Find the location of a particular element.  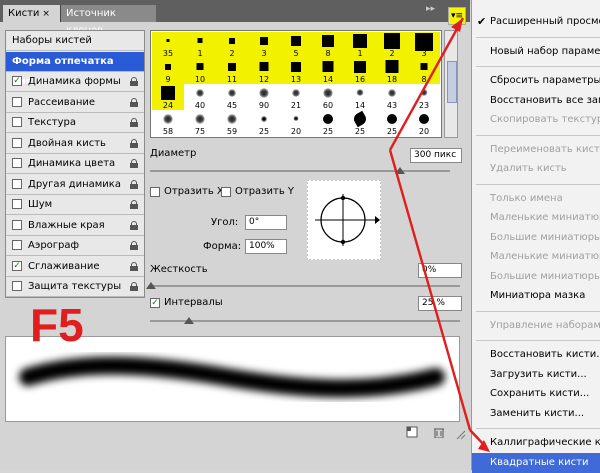

settings-item: Двойная кисть is located at coordinates (75, 144).